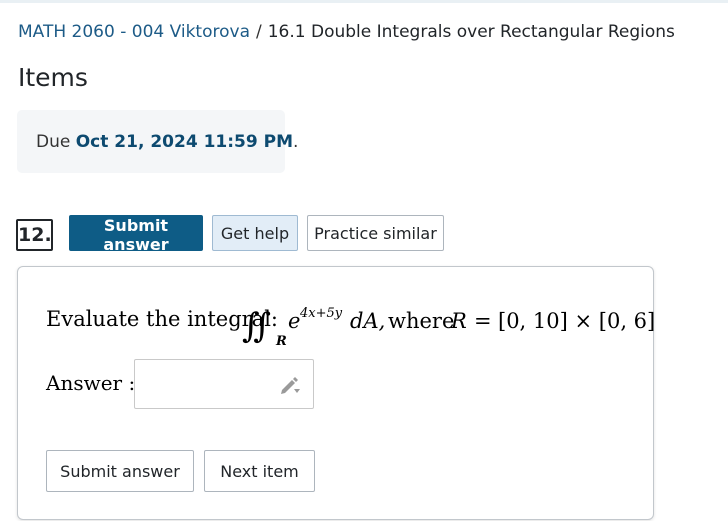 This screenshot has height=521, width=728. Describe the element at coordinates (375, 233) in the screenshot. I see `practice-similar-button: Practice similar` at that location.